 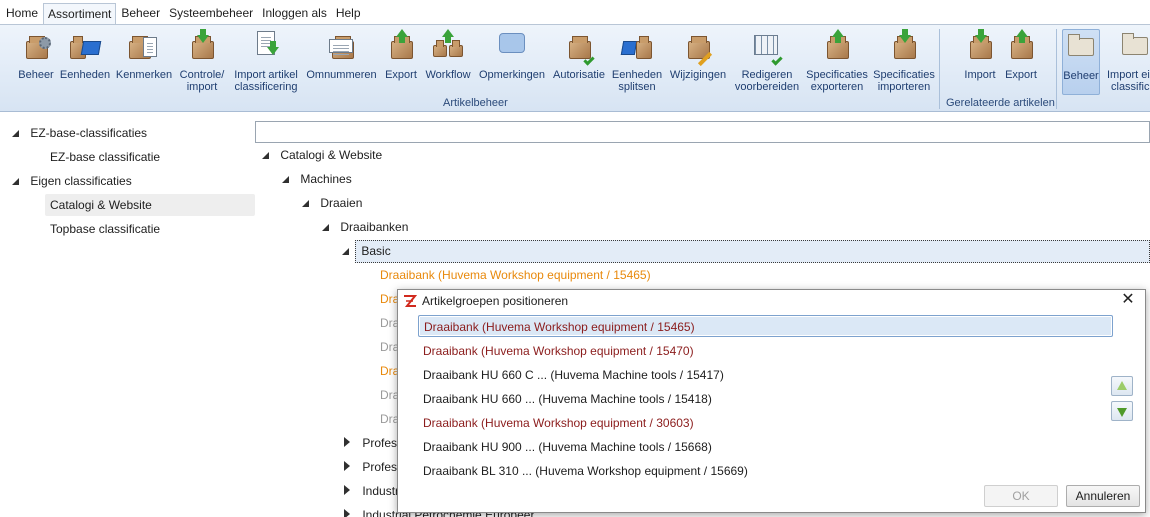 What do you see at coordinates (371, 491) in the screenshot?
I see `tree-node-industr: Industr` at bounding box center [371, 491].